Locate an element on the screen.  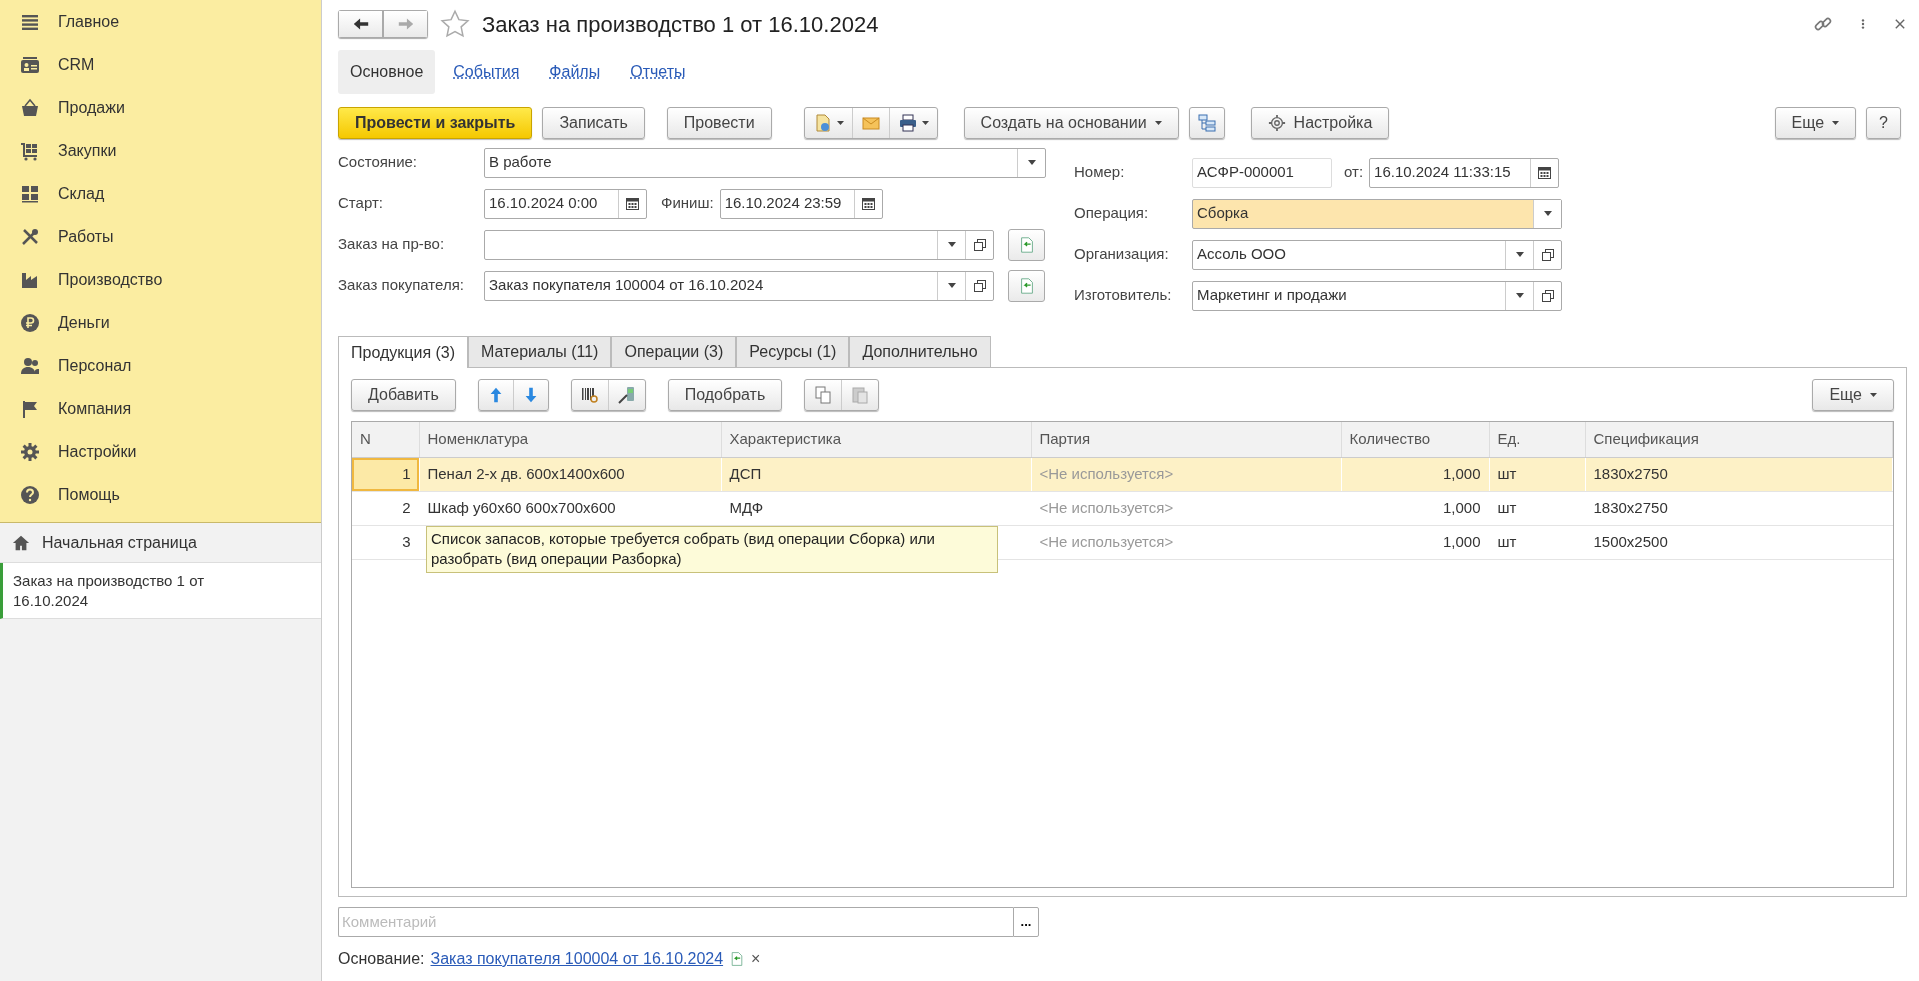
finish-date-field: 16.10.2024 23:59 is located at coordinates (801, 203).